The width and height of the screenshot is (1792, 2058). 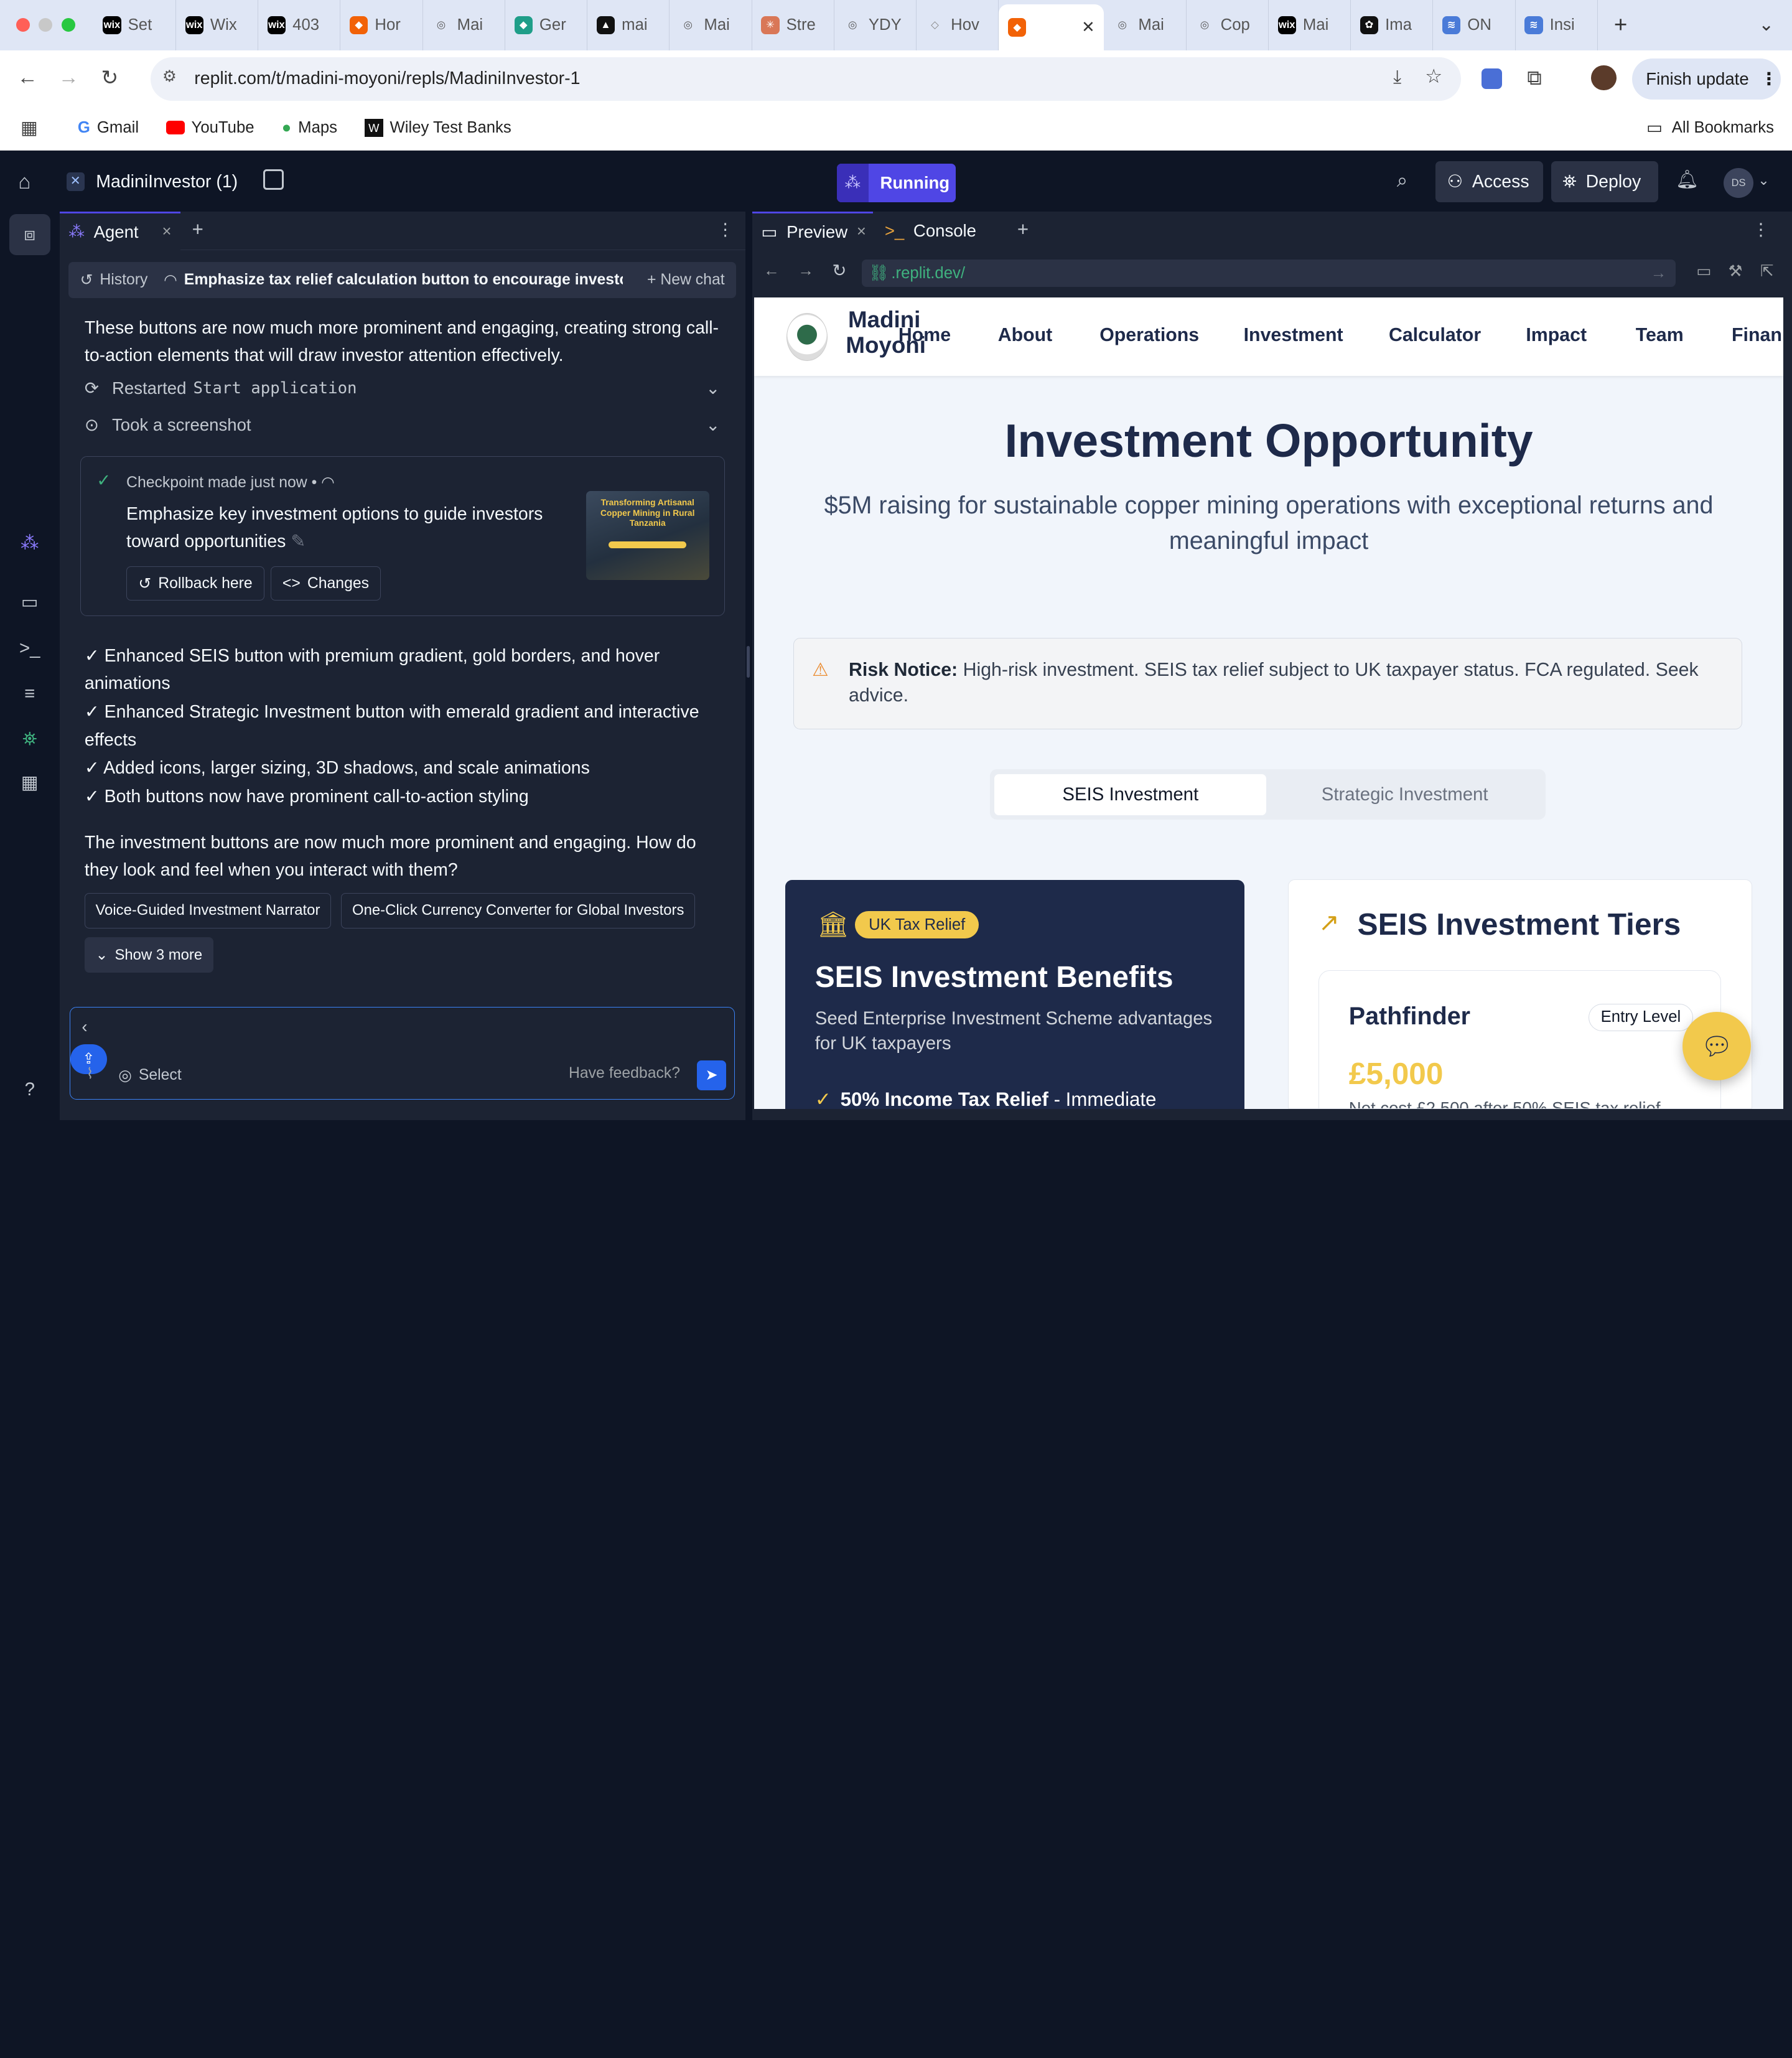 I want to click on preview-back-icon: ←, so click(x=772, y=271).